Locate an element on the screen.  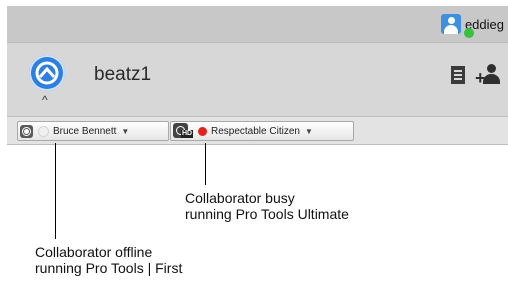
offline-status-icon is located at coordinates (43, 131).